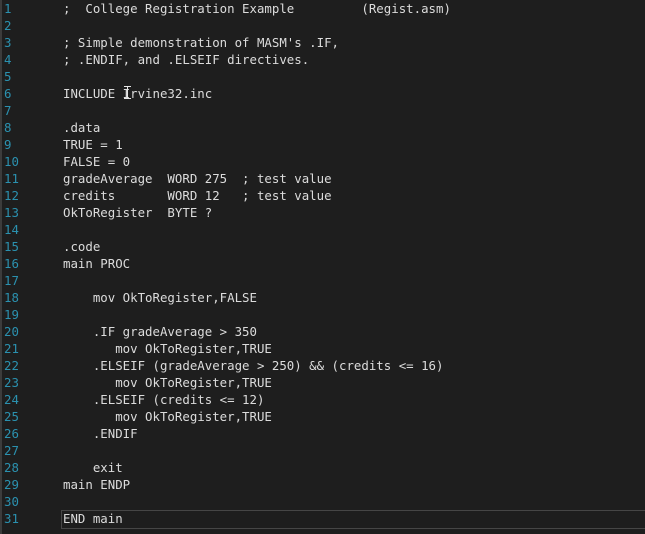 Image resolution: width=645 pixels, height=534 pixels. I want to click on code-line: .IF gradeAverage > 350, so click(160, 331).